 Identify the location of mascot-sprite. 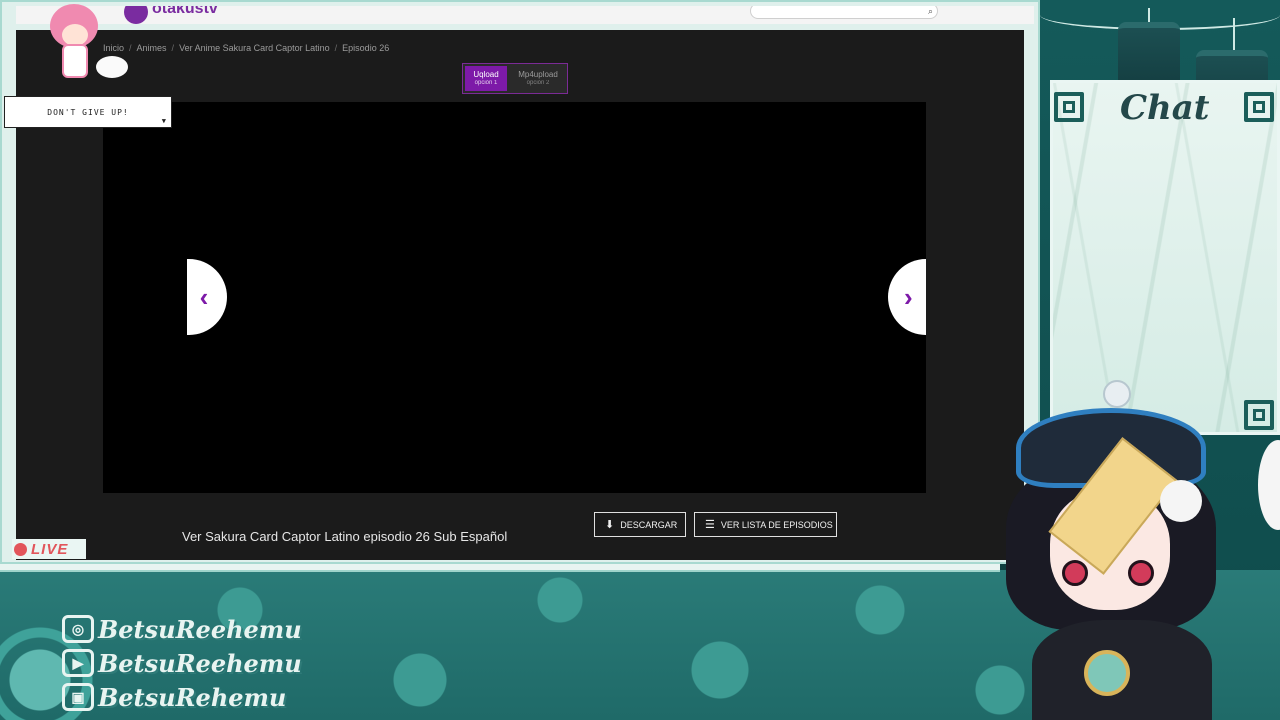
(88, 44).